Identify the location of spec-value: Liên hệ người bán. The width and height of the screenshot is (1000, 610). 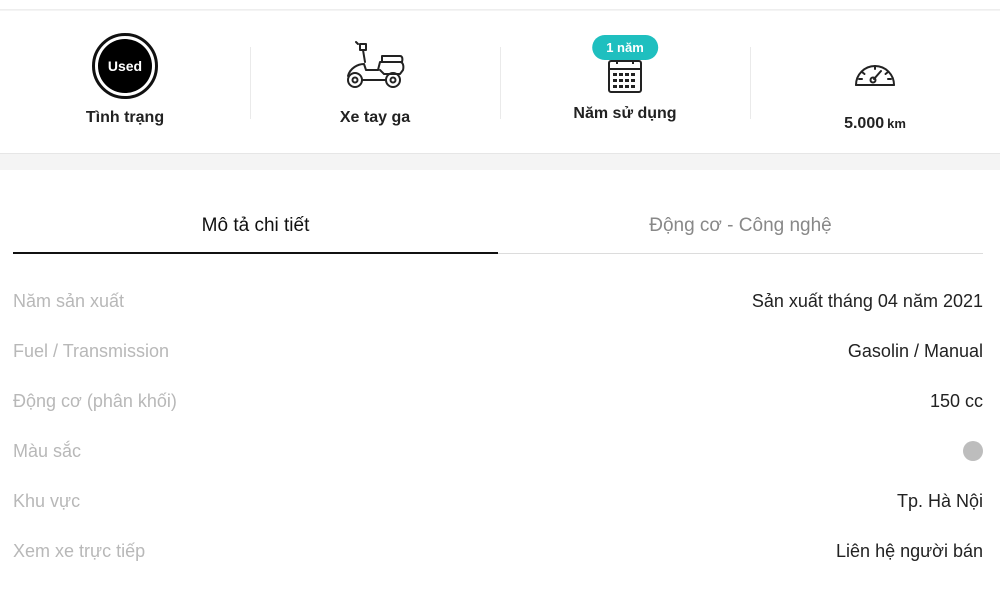
(909, 550).